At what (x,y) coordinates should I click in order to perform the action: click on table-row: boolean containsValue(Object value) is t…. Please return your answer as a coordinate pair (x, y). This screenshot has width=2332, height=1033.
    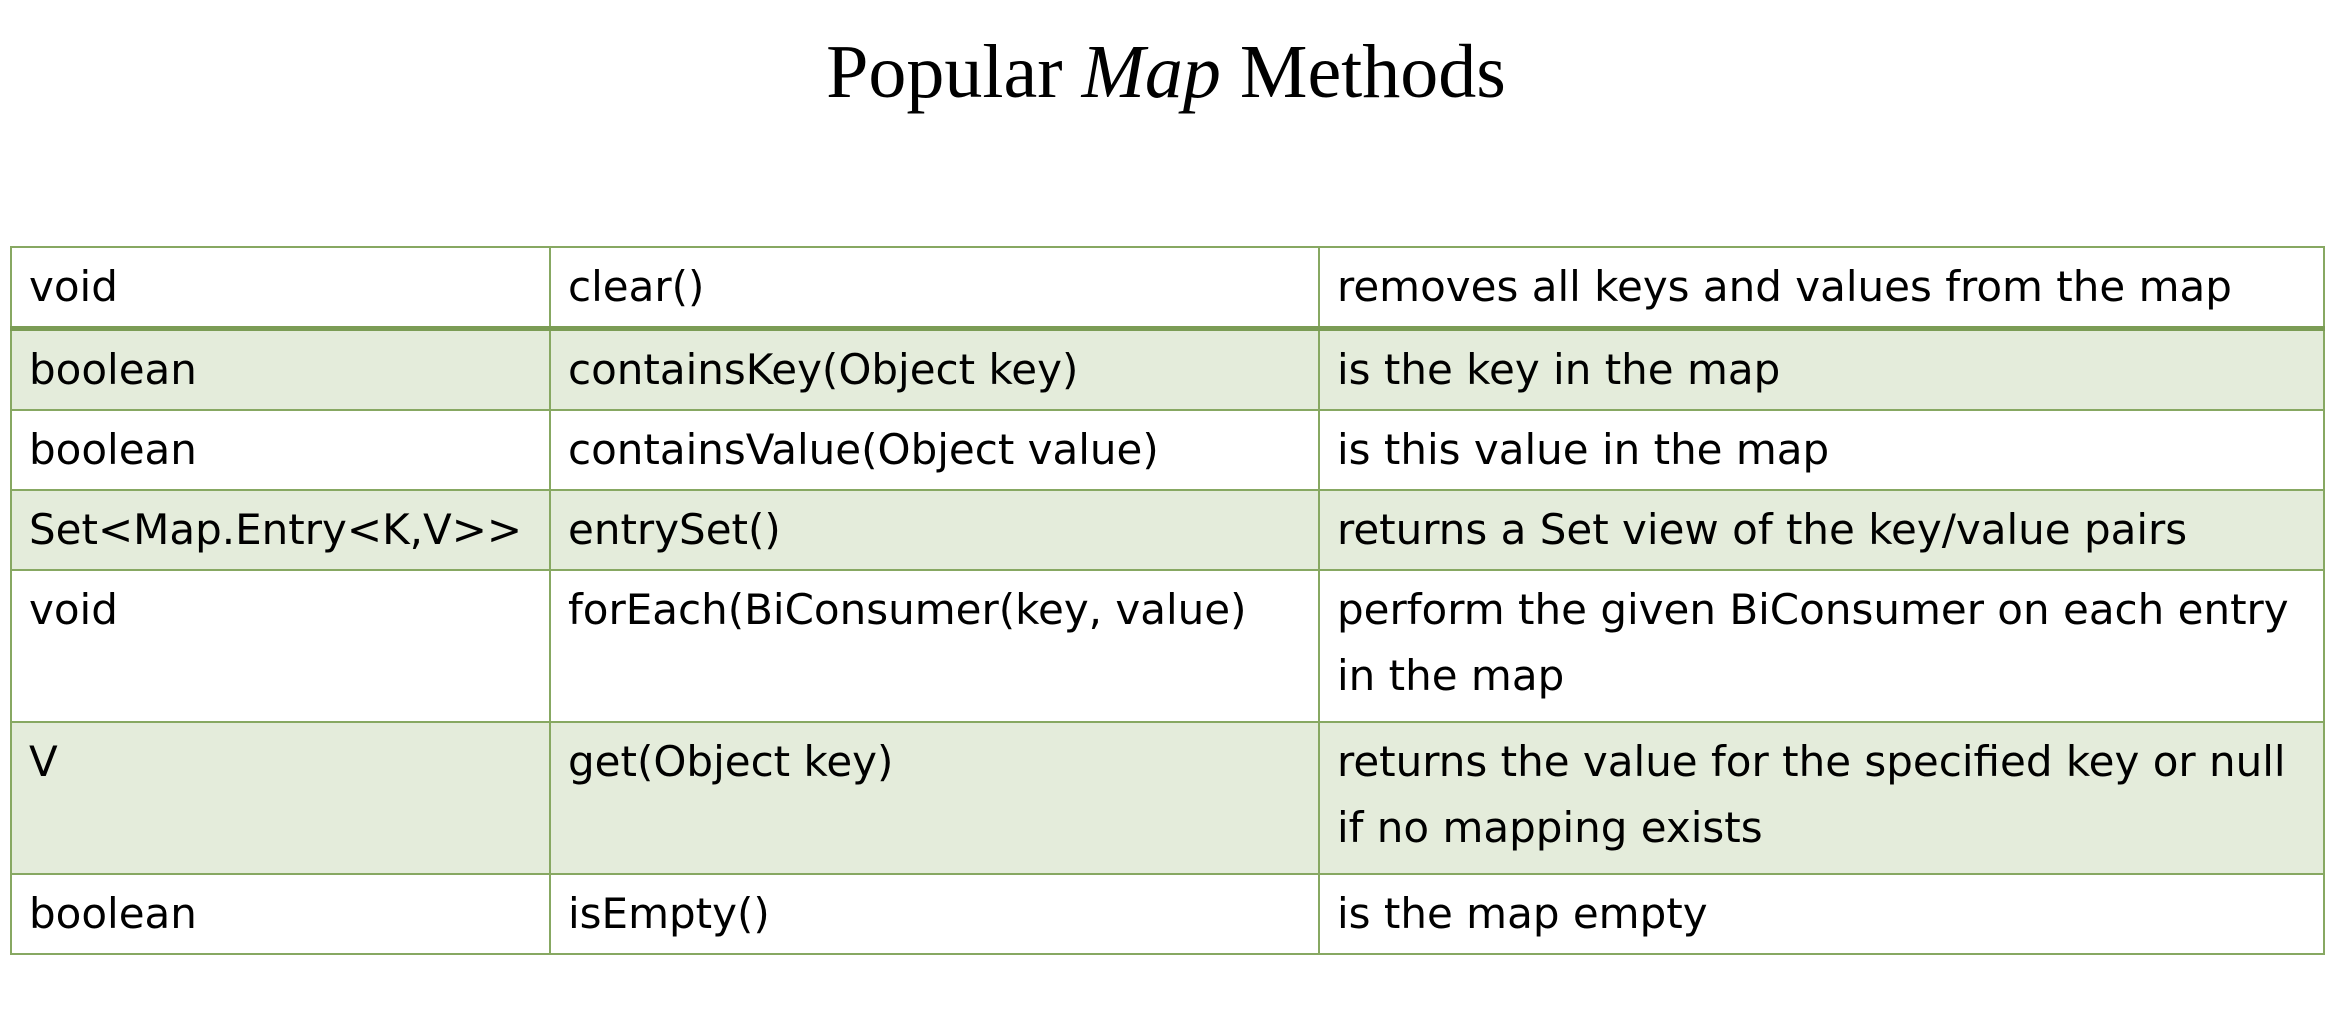
    Looking at the image, I should click on (1167, 450).